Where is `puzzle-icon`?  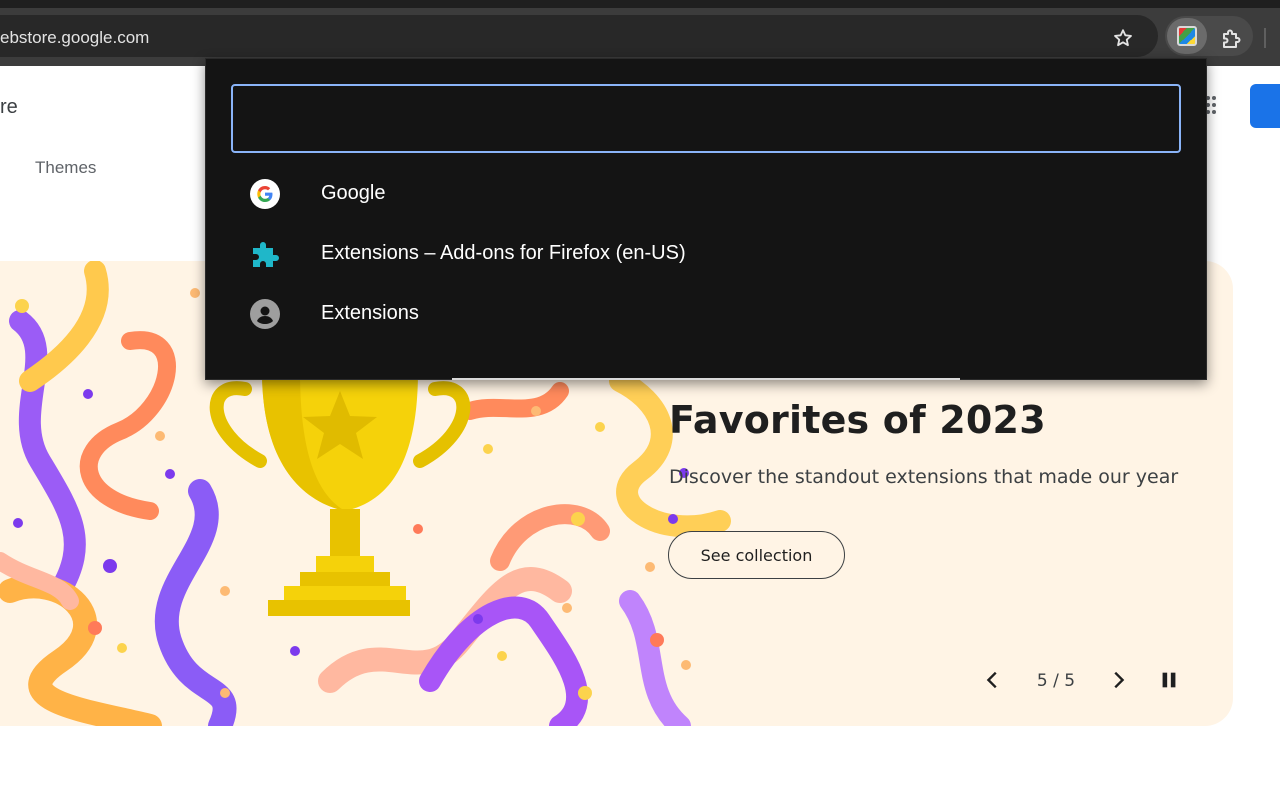 puzzle-icon is located at coordinates (265, 254).